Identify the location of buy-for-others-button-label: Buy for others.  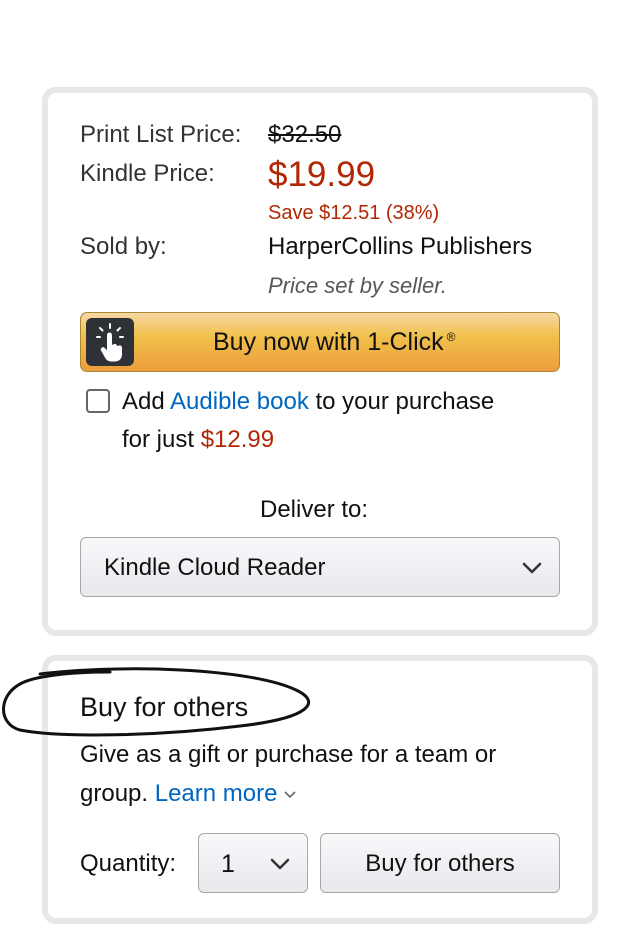
(440, 863).